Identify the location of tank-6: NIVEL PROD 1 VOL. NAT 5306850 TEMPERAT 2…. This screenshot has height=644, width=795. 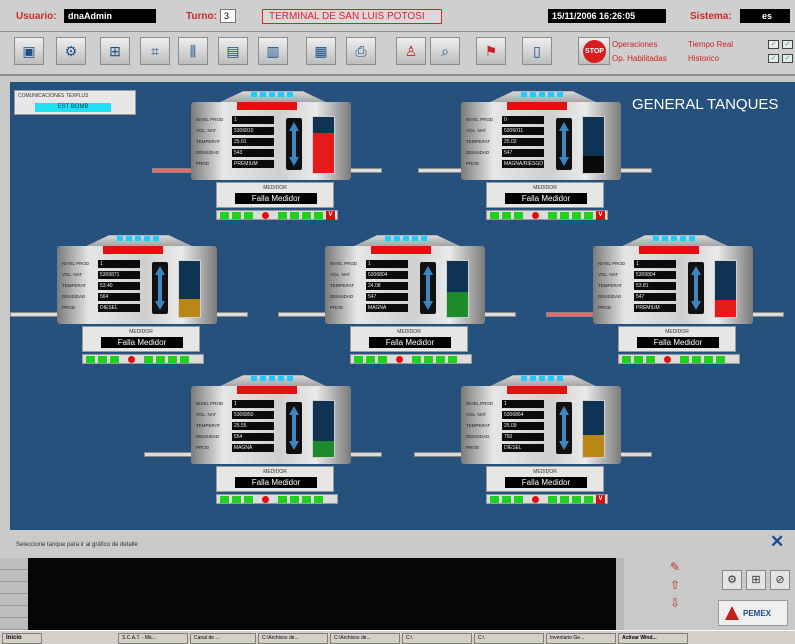
(263, 447).